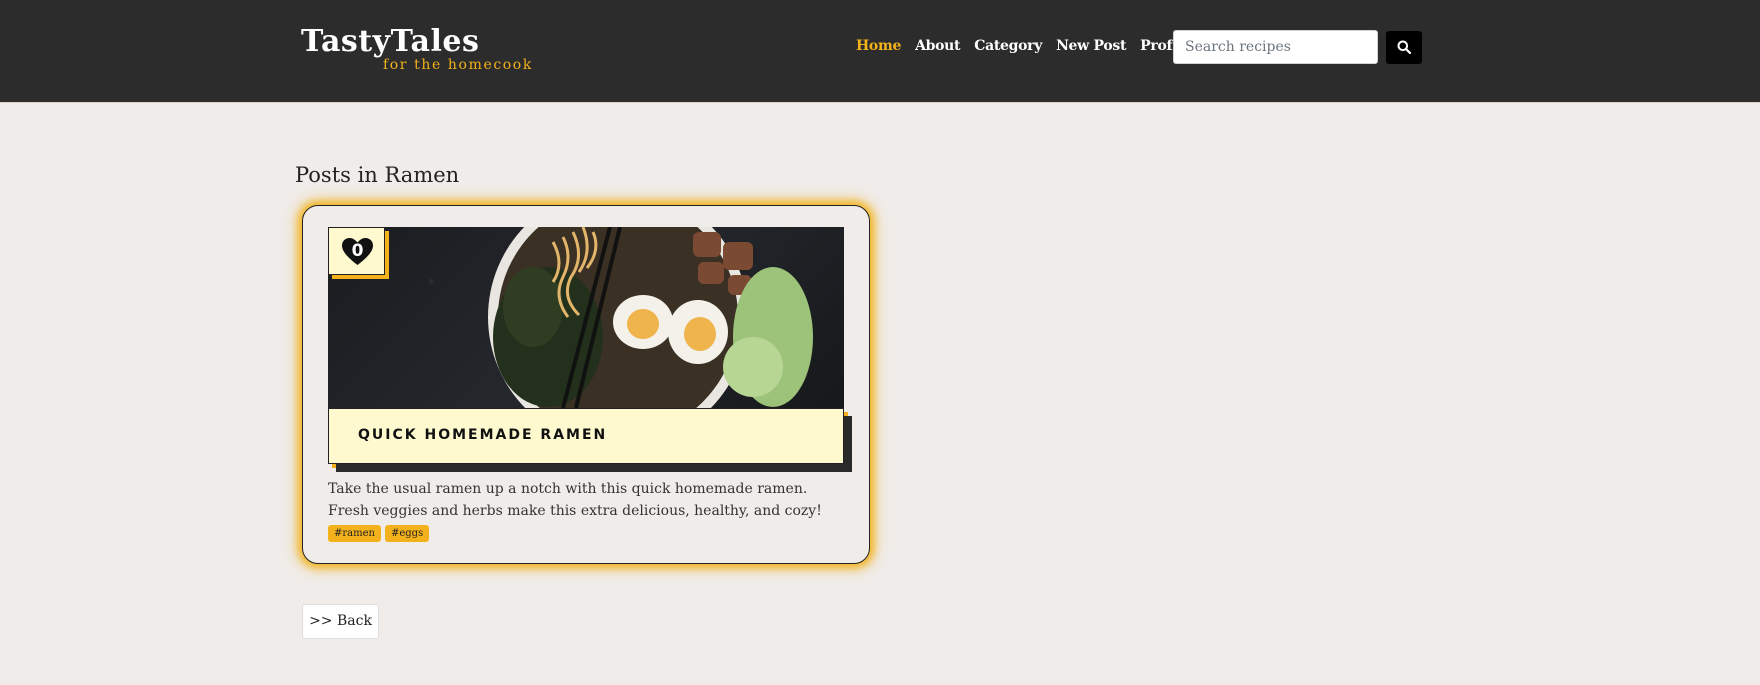  Describe the element at coordinates (458, 65) in the screenshot. I see `brand-tagline: for the homecook` at that location.